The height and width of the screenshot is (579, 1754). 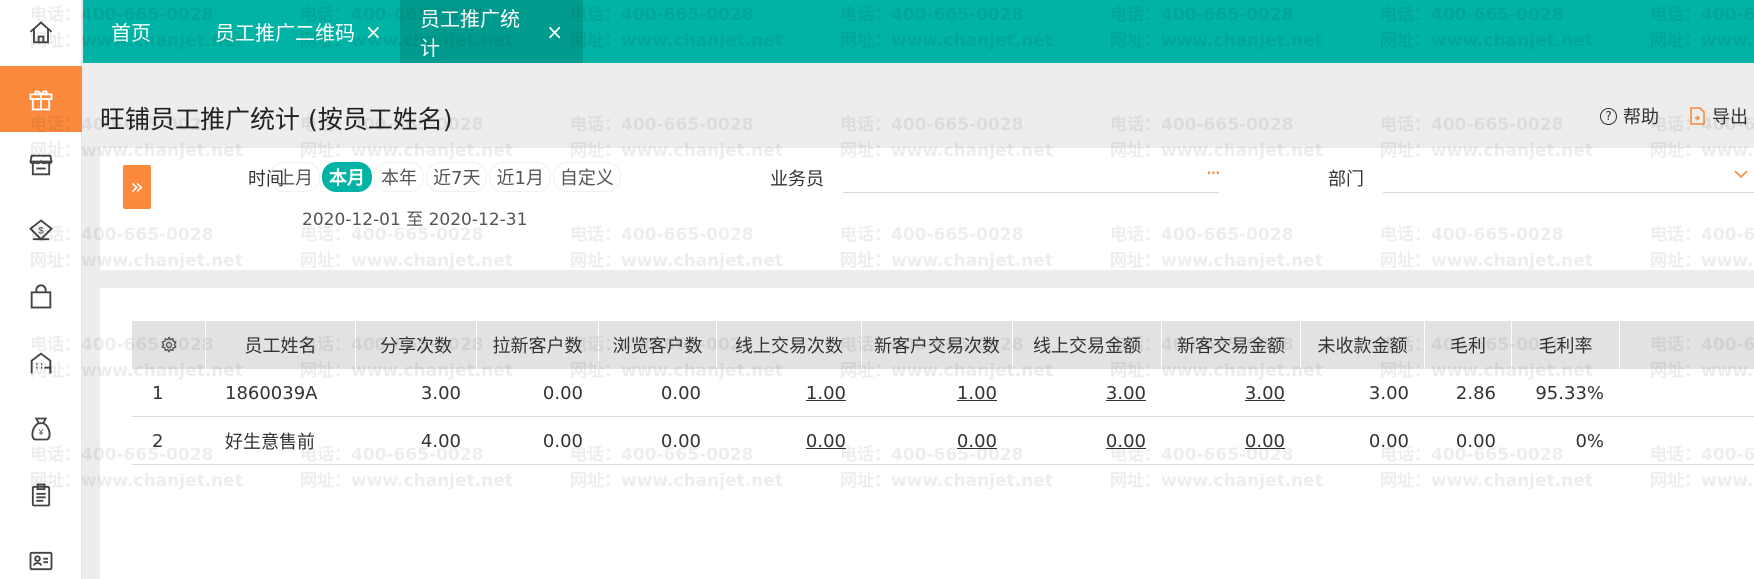 What do you see at coordinates (285, 33) in the screenshot?
I see `tab-label: 员工推广二维码` at bounding box center [285, 33].